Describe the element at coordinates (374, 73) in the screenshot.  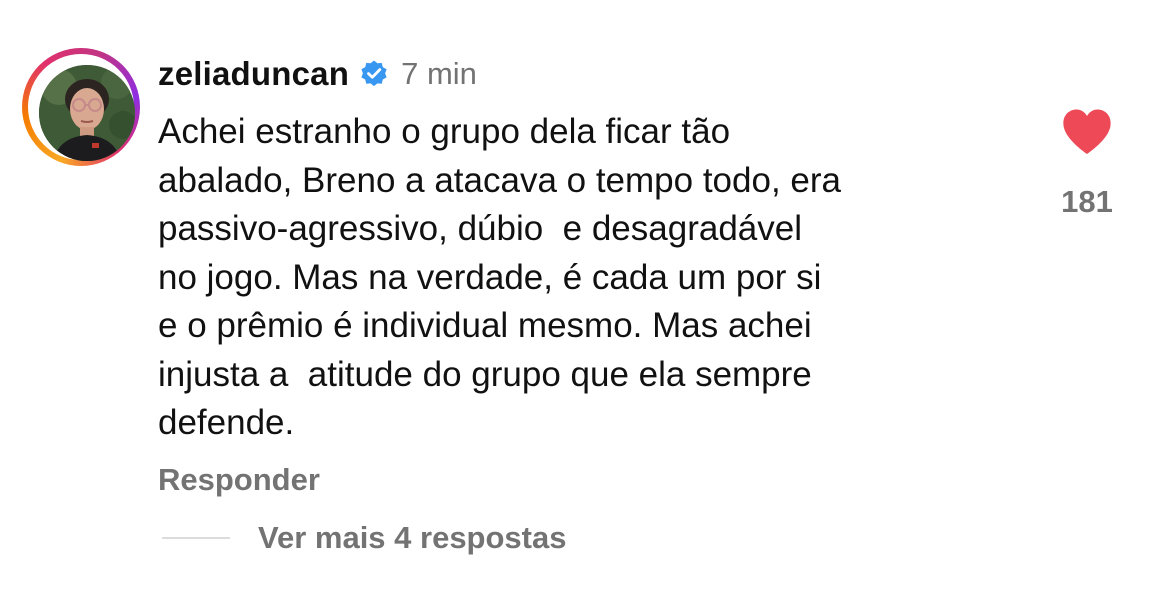
I see `verified-badge-icon` at that location.